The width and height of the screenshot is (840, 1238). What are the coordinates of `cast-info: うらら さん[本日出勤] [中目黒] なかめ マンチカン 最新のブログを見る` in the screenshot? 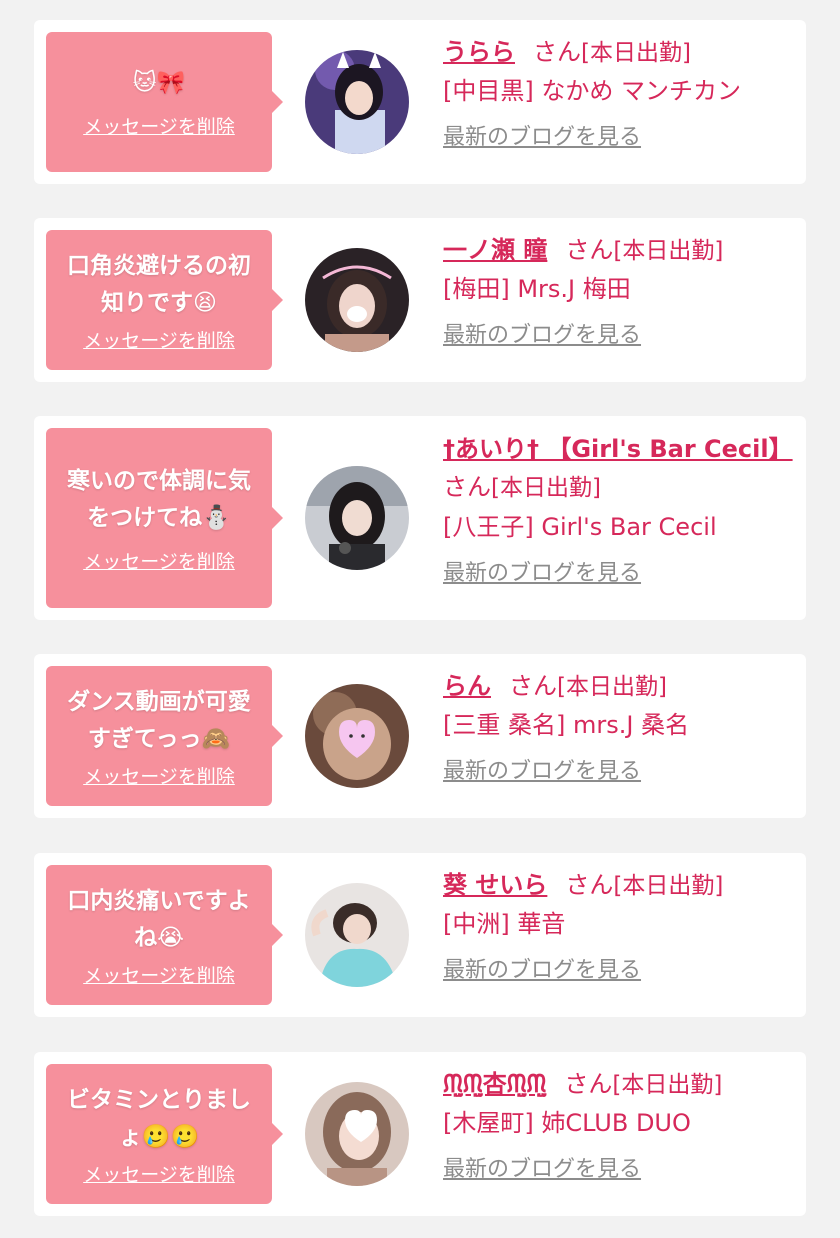 It's located at (618, 92).